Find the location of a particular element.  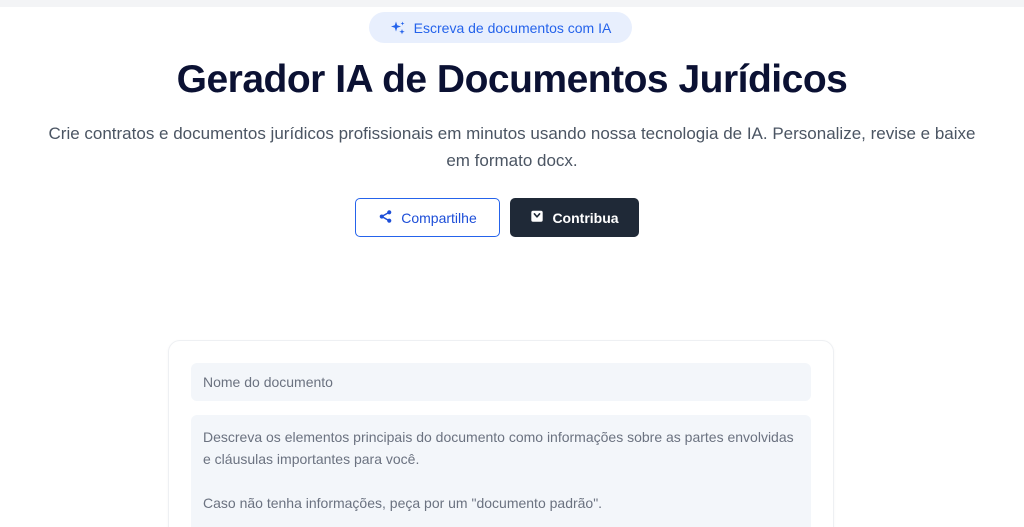

share-icon is located at coordinates (385, 218).